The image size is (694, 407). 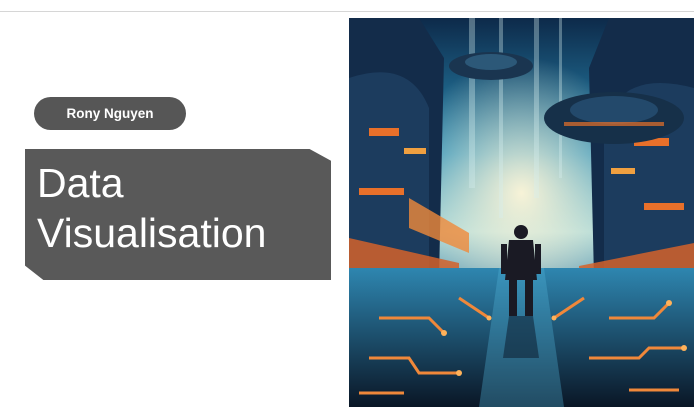 What do you see at coordinates (521, 337) in the screenshot?
I see `figure-reflection` at bounding box center [521, 337].